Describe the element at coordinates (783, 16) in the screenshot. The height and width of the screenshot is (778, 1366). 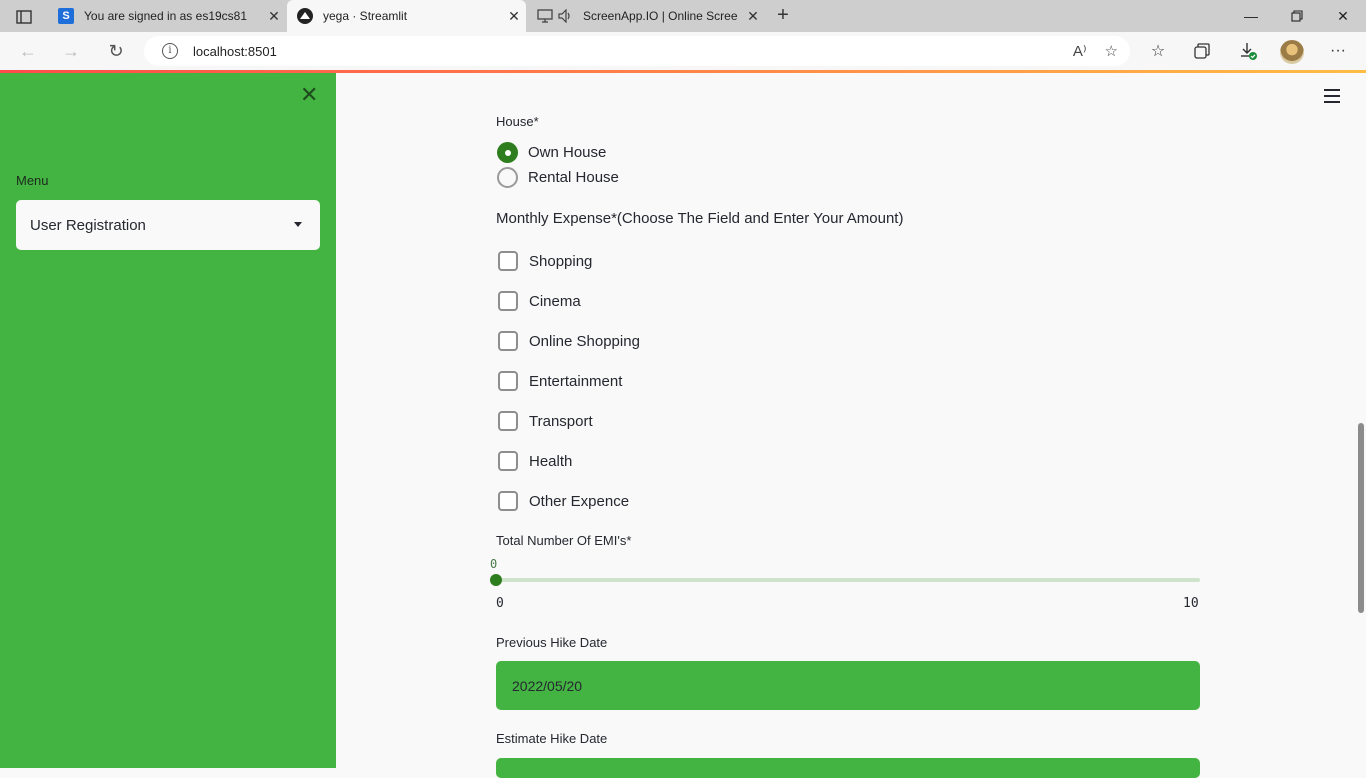
I see `new-tab-button: +` at that location.